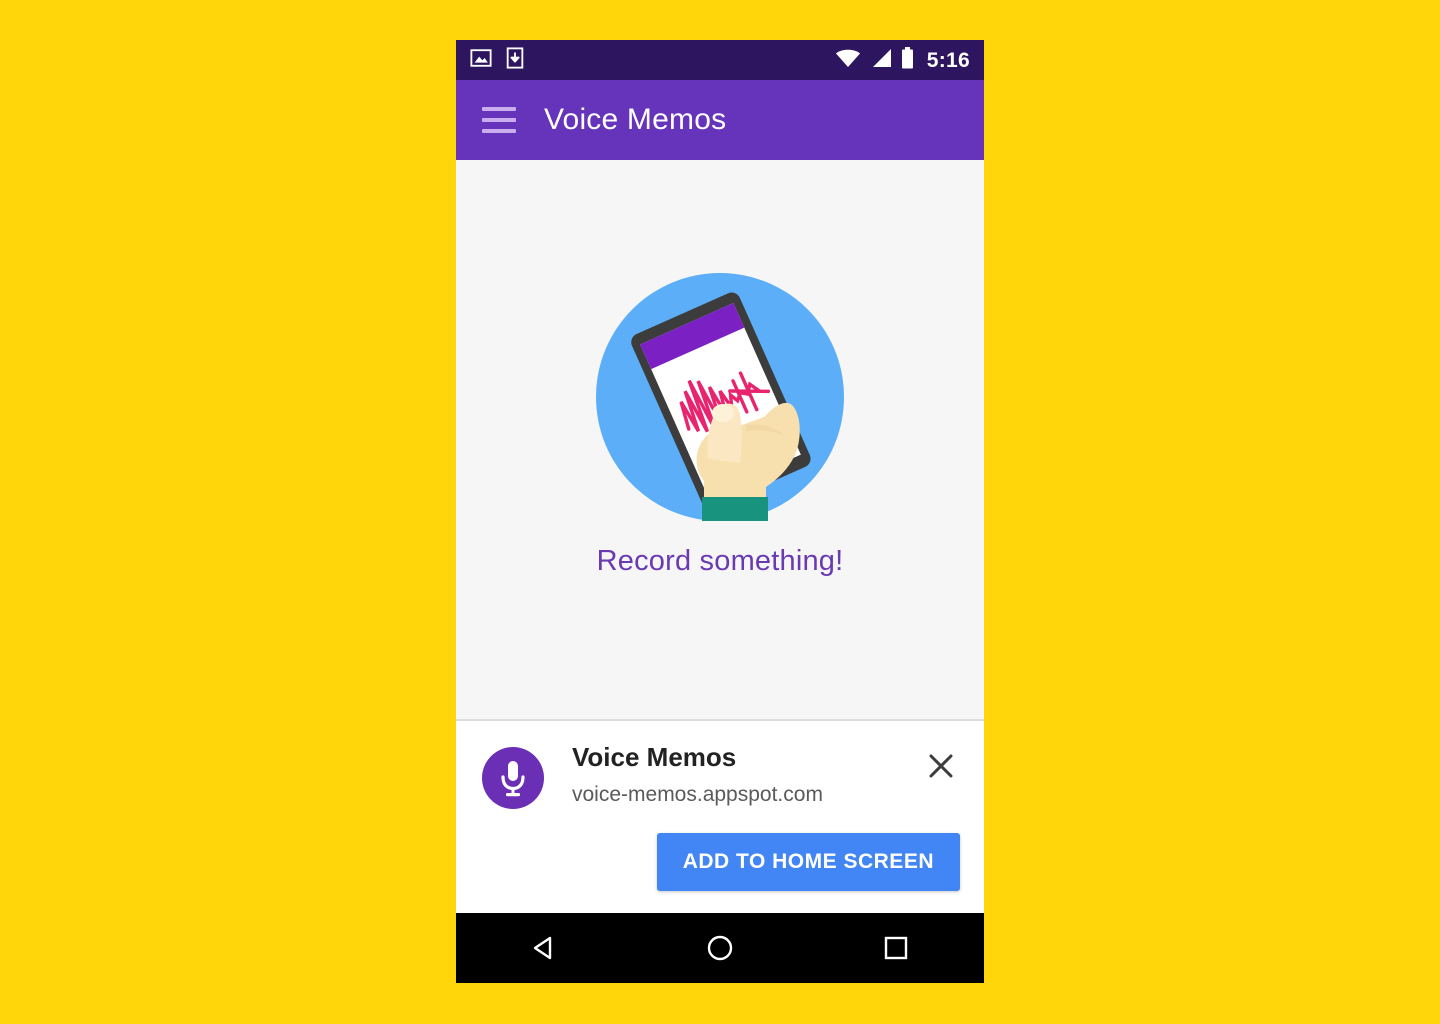 Image resolution: width=1440 pixels, height=1024 pixels. I want to click on android-navigation-bar, so click(720, 948).